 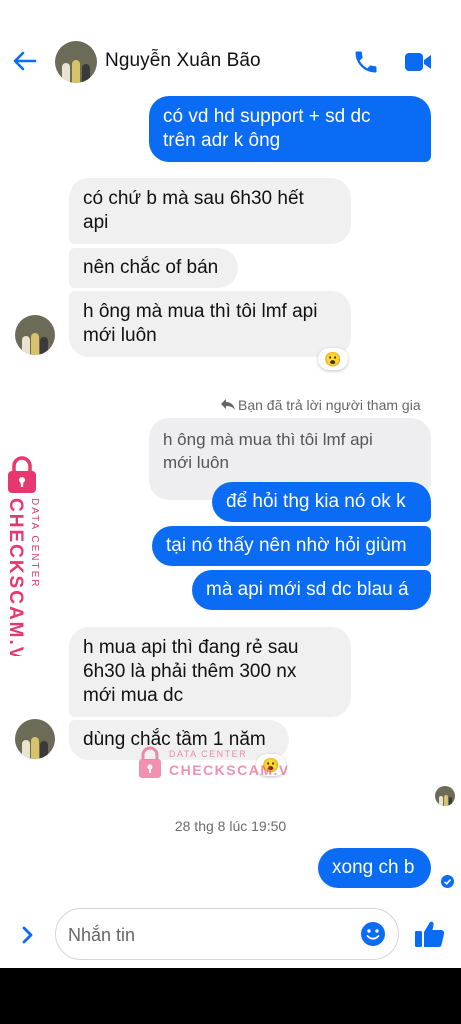 I want to click on watermark-side-brand: CHECKSCAM.VN, so click(x=15, y=577).